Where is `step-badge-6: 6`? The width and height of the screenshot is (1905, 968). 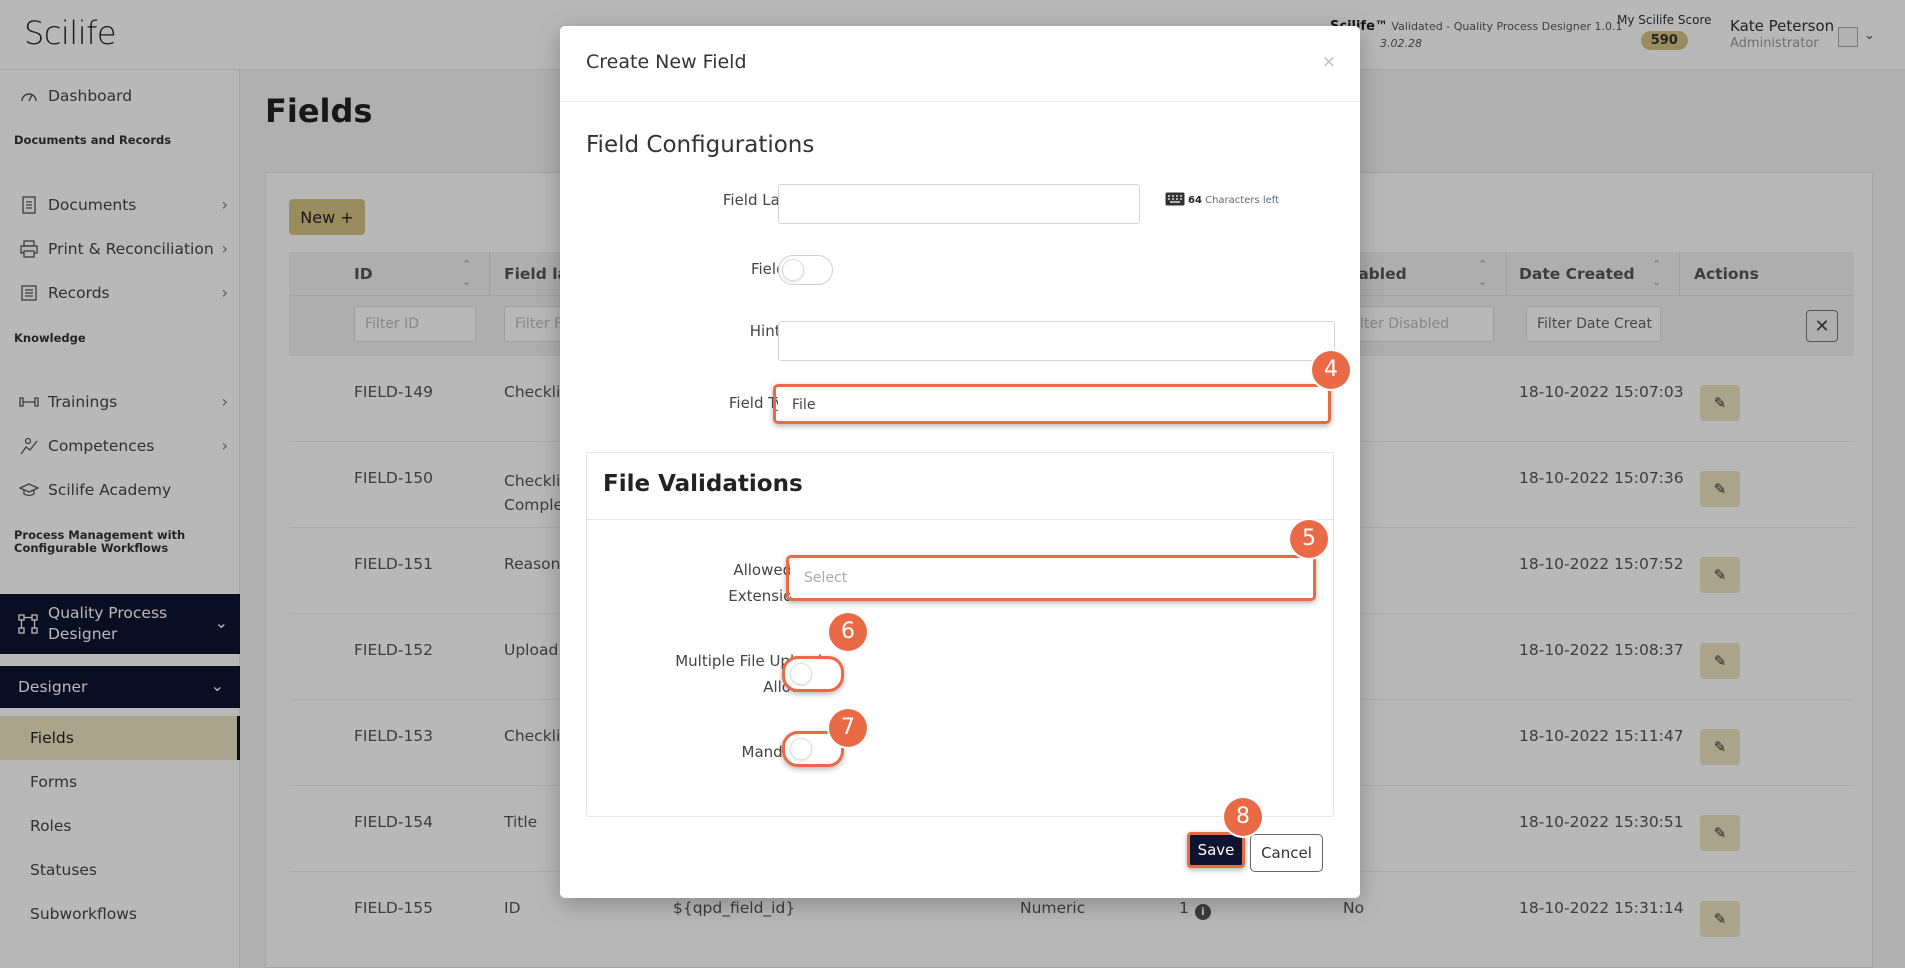
step-badge-6: 6 is located at coordinates (848, 632).